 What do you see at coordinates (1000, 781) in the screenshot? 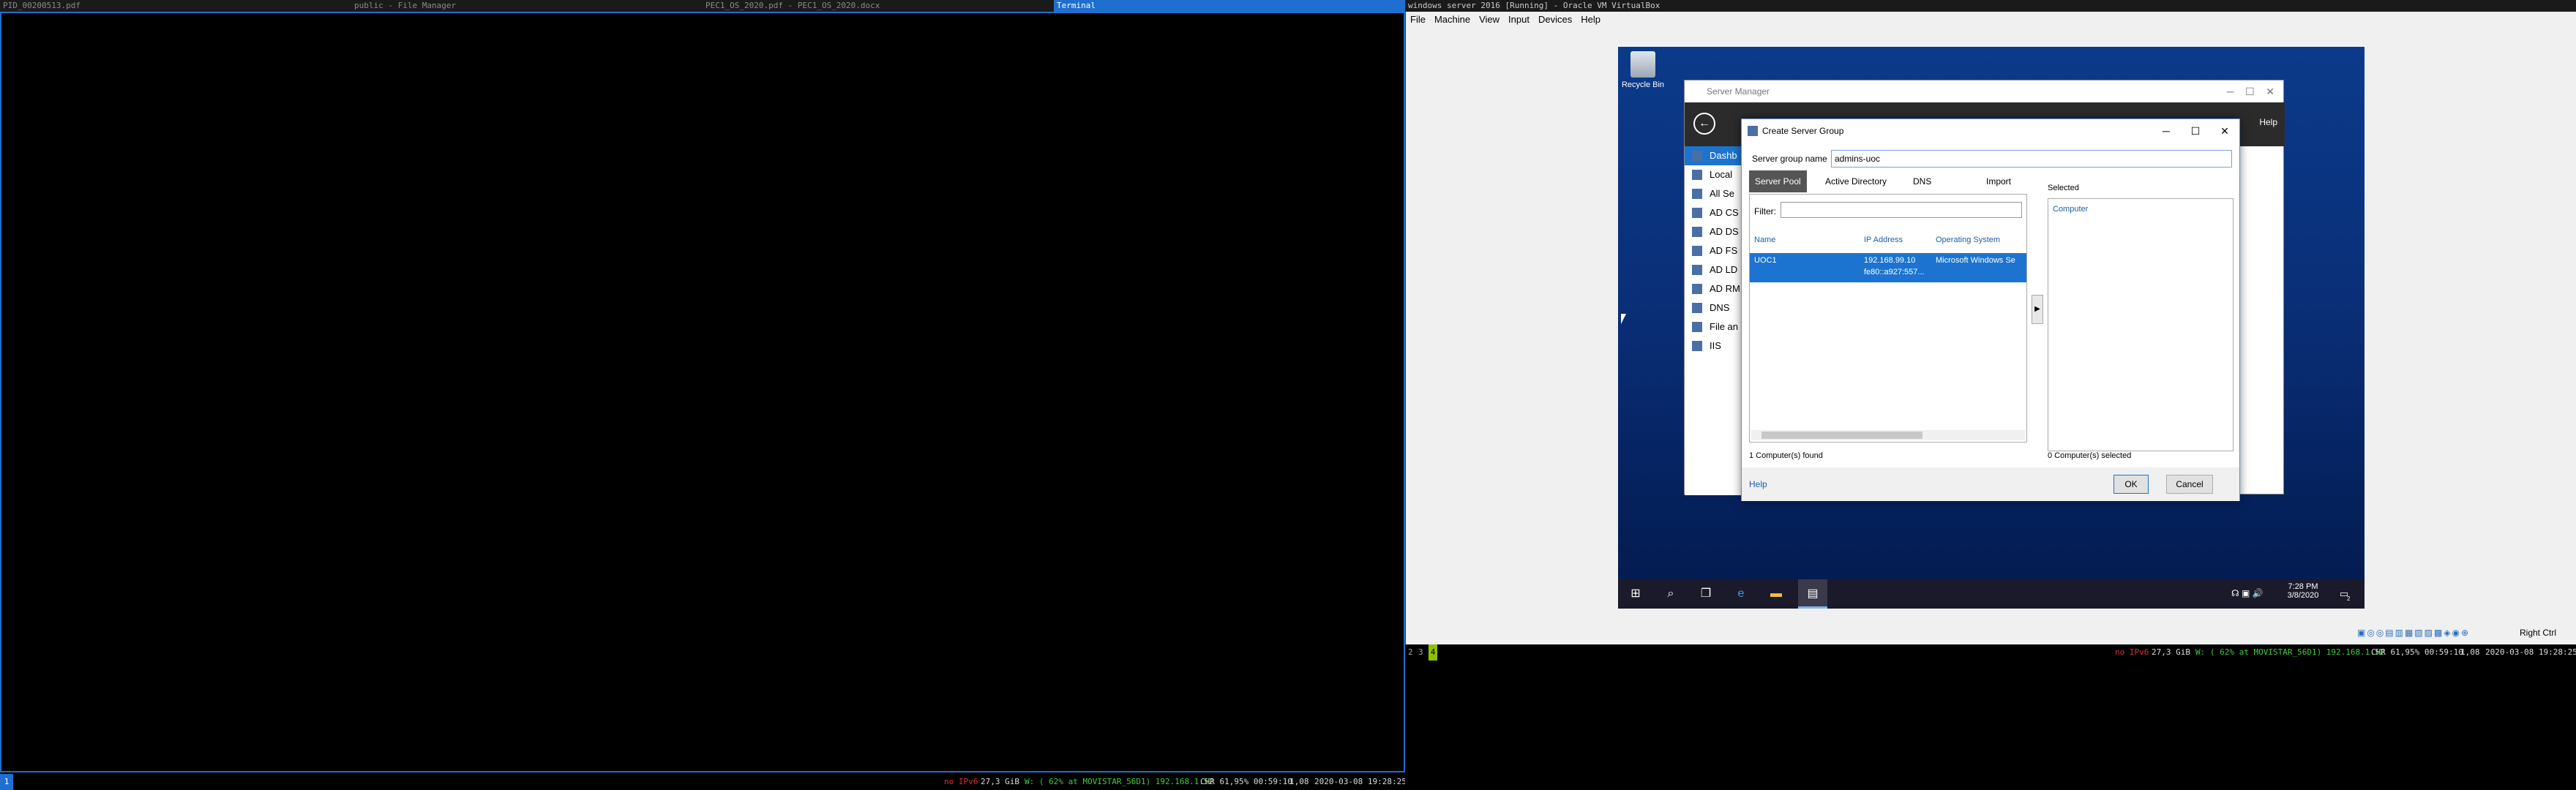
I see `disk-status: 27,3 GiB` at bounding box center [1000, 781].